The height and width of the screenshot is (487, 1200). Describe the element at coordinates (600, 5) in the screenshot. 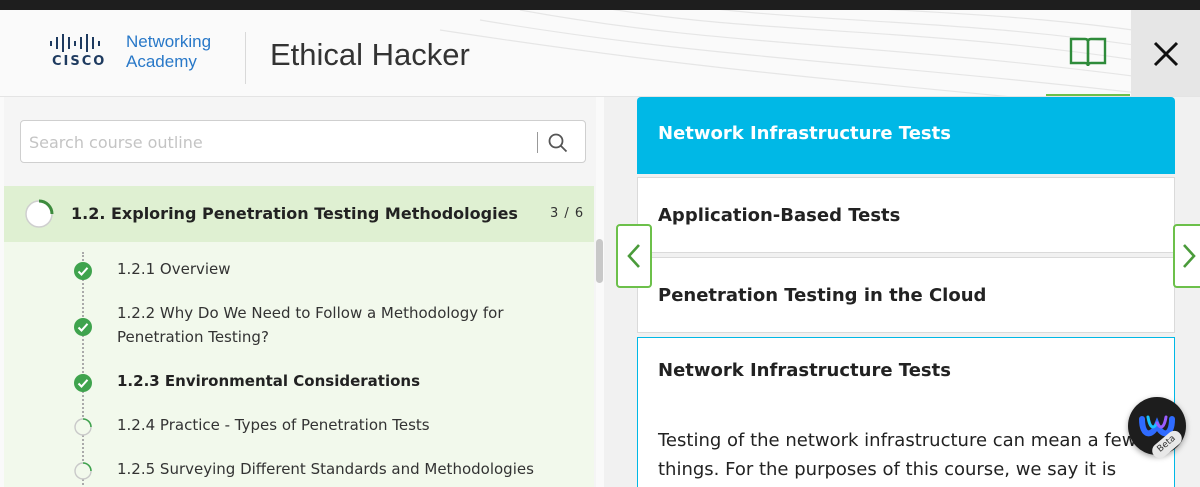

I see `window-top-bar` at that location.